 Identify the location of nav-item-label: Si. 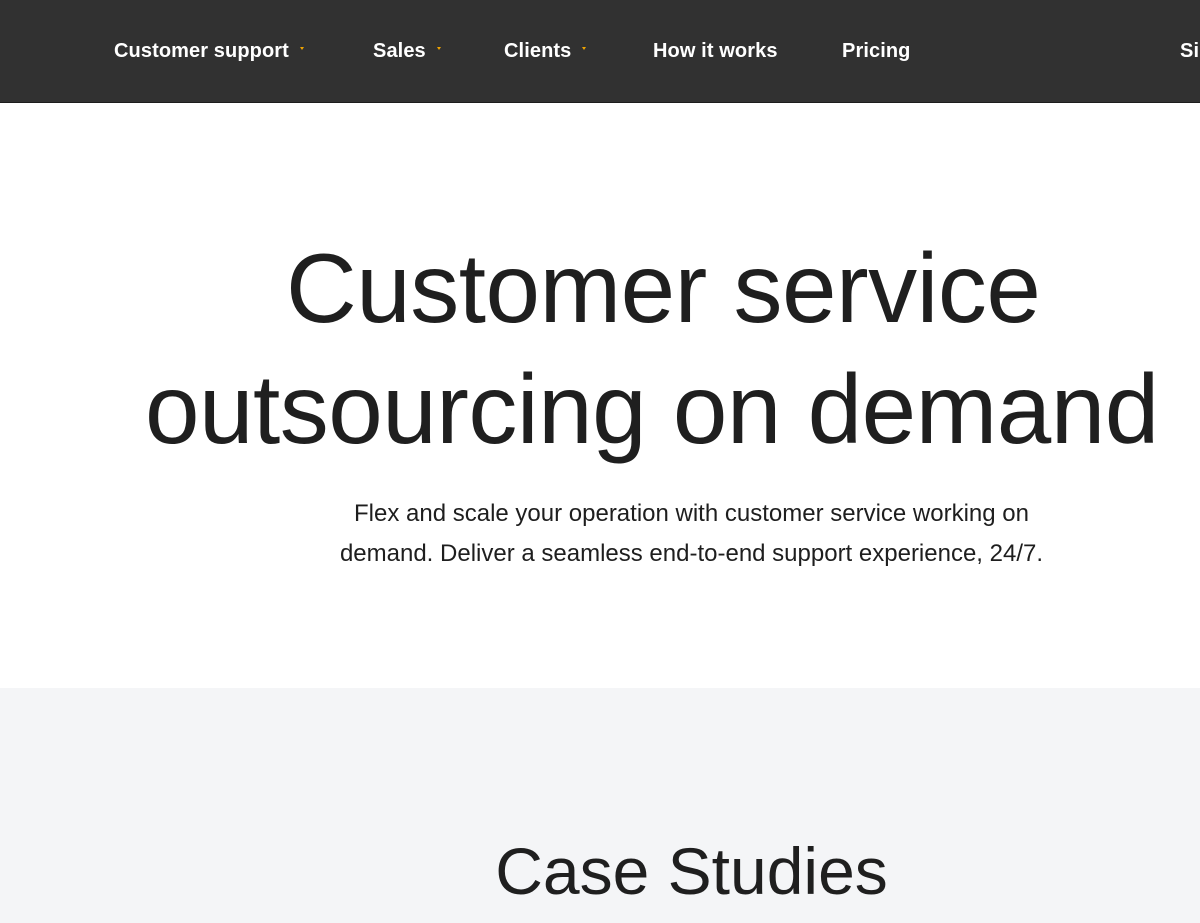
(1190, 50).